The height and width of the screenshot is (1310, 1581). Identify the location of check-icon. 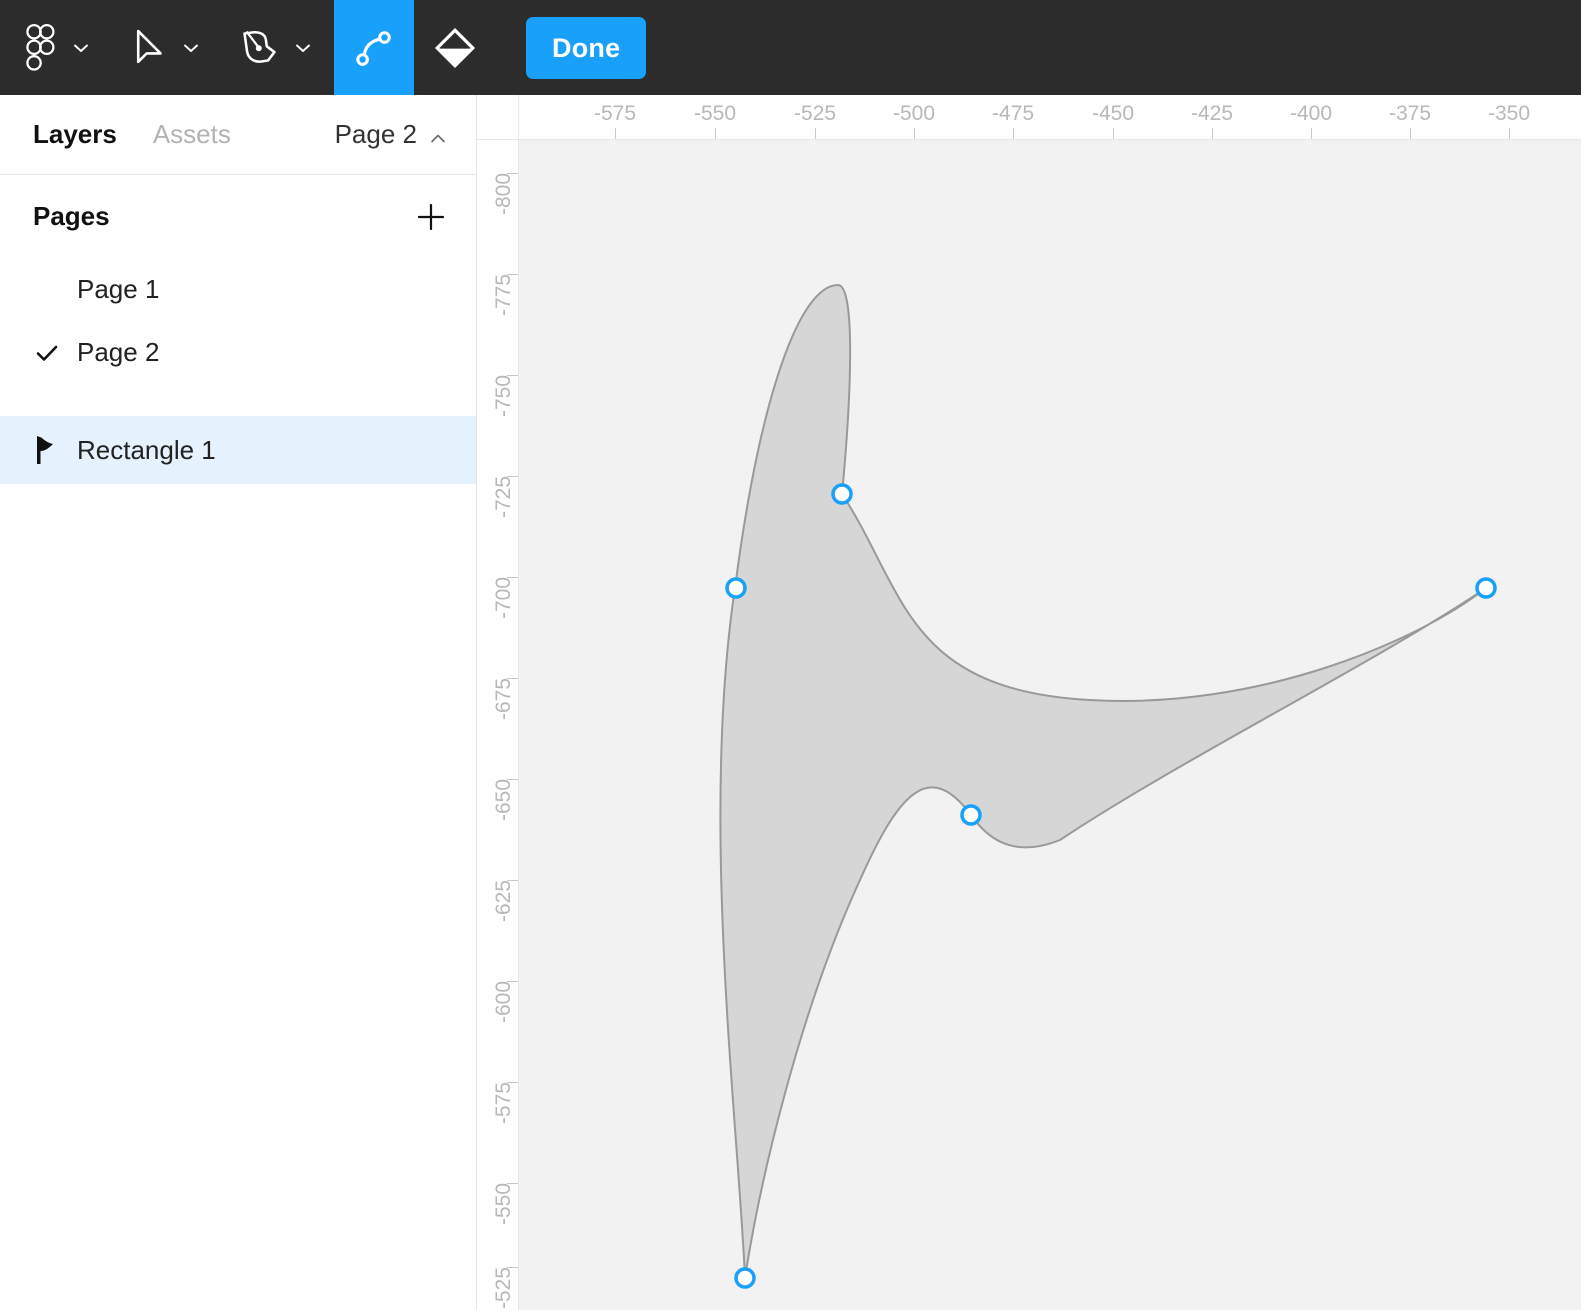
(55, 353).